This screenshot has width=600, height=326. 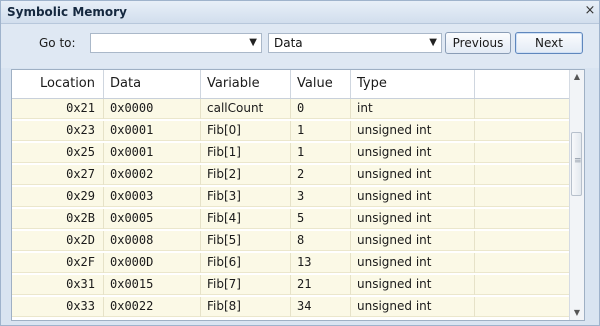 What do you see at coordinates (57, 43) in the screenshot?
I see `goto-label: Go to:` at bounding box center [57, 43].